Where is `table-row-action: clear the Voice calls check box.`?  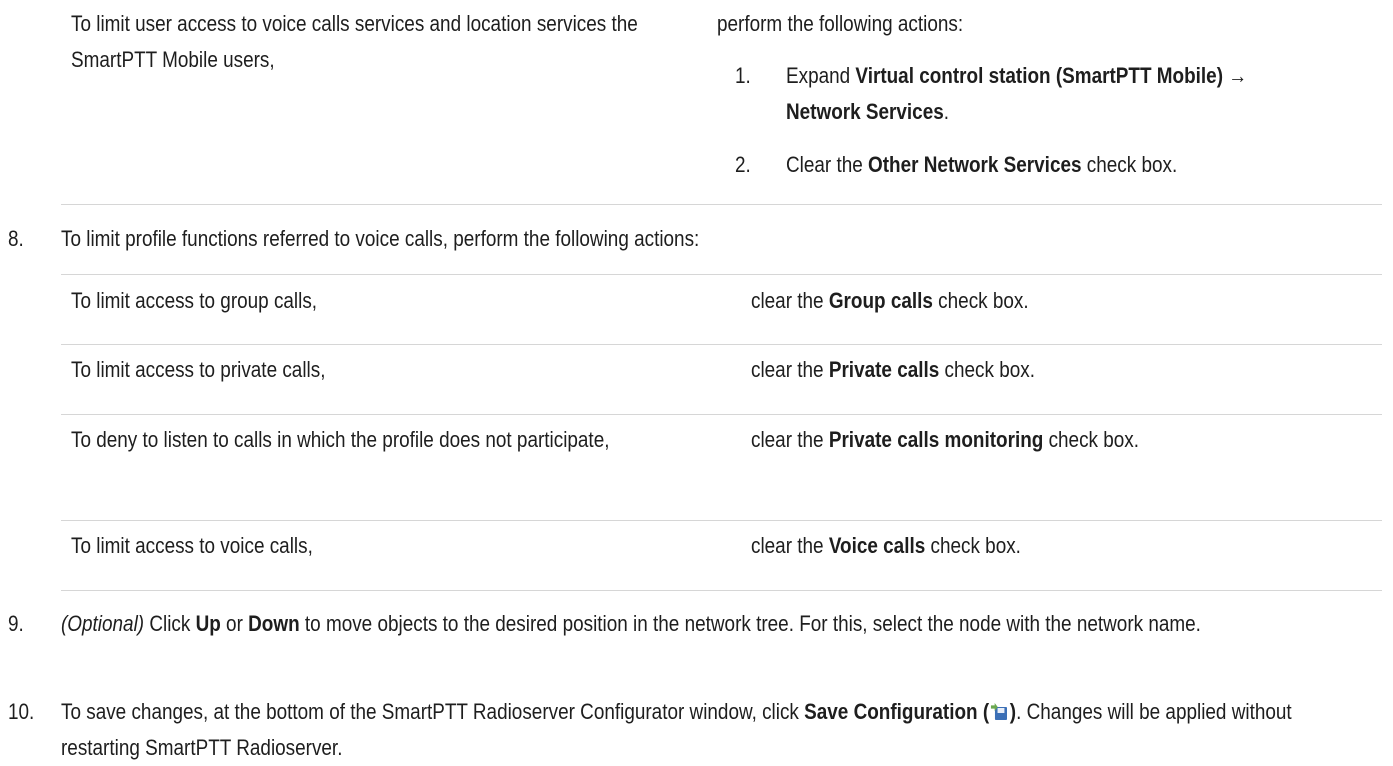 table-row-action: clear the Voice calls check box. is located at coordinates (1072, 546).